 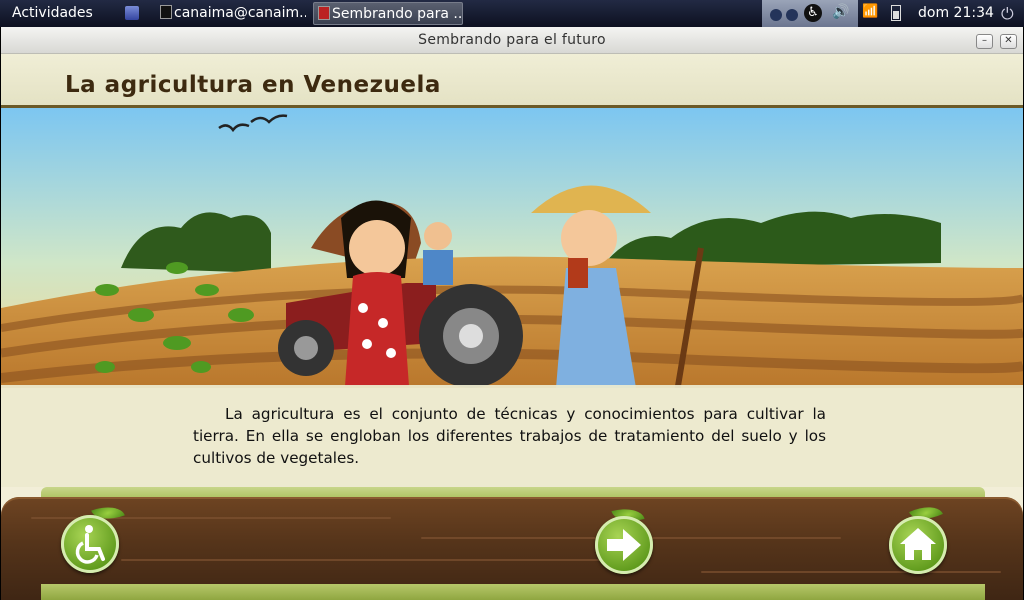 I want to click on battery-icon, so click(x=896, y=13).